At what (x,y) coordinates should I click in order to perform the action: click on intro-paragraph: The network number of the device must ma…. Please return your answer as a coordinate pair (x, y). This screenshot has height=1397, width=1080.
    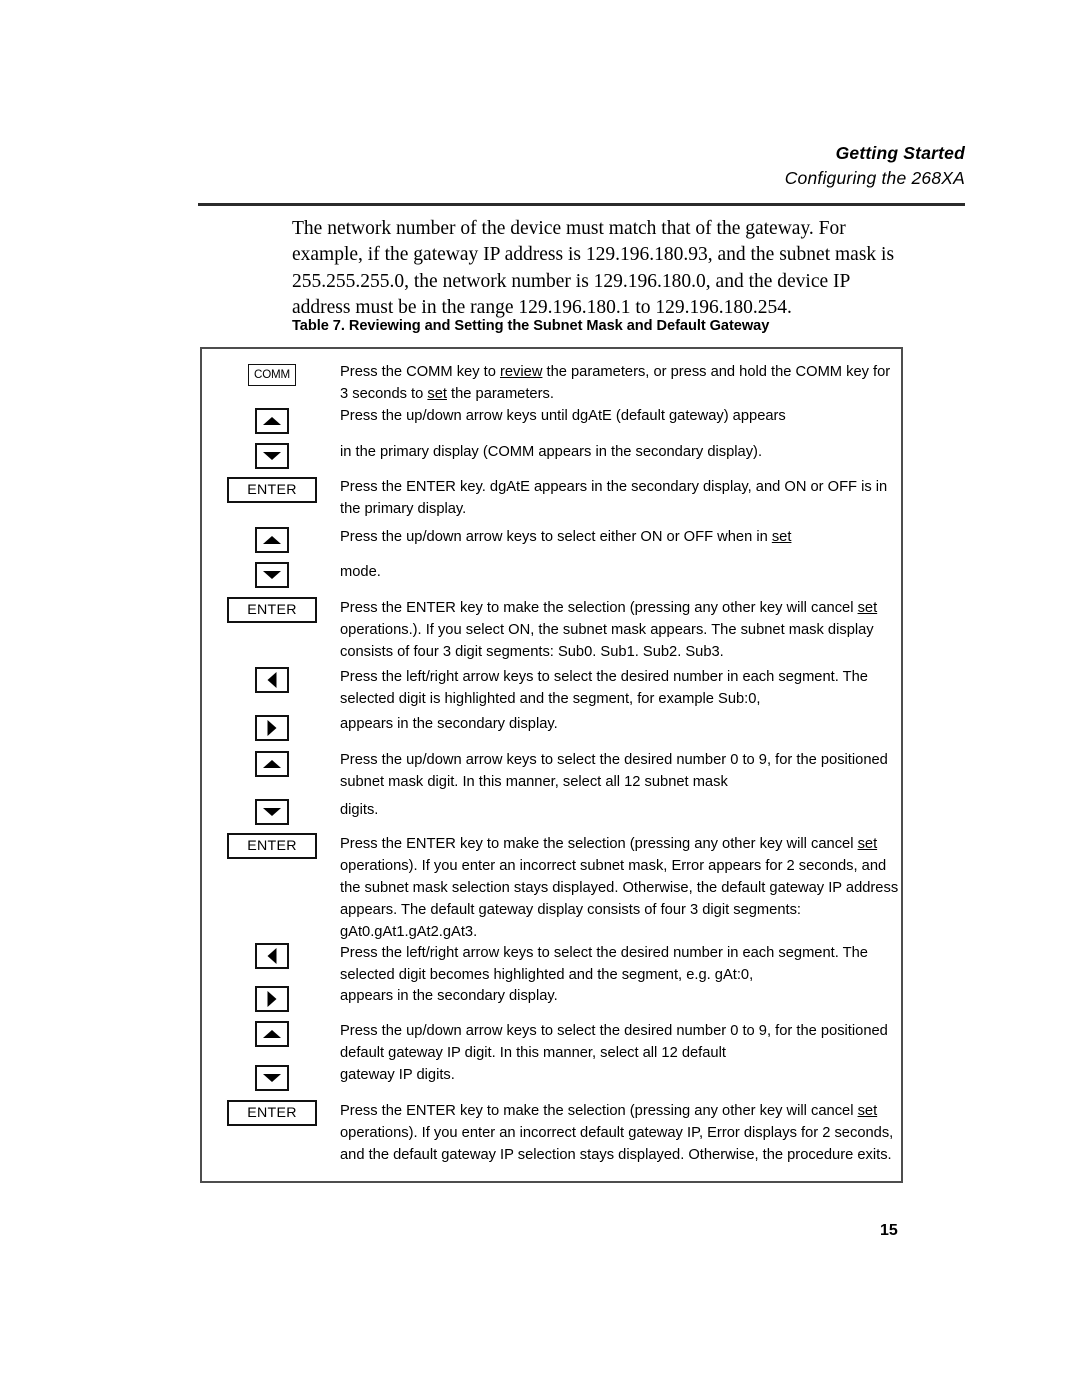
    Looking at the image, I should click on (593, 268).